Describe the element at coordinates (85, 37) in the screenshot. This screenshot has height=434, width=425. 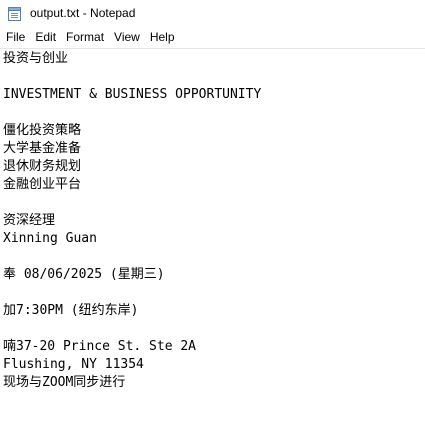
I see `menu-format: Format` at that location.